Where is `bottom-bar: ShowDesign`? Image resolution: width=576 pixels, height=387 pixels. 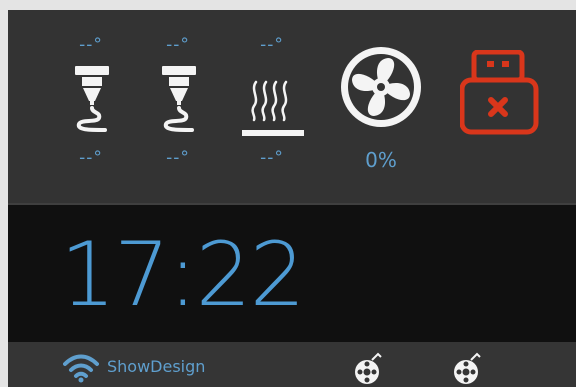
bottom-bar: ShowDesign is located at coordinates (292, 364).